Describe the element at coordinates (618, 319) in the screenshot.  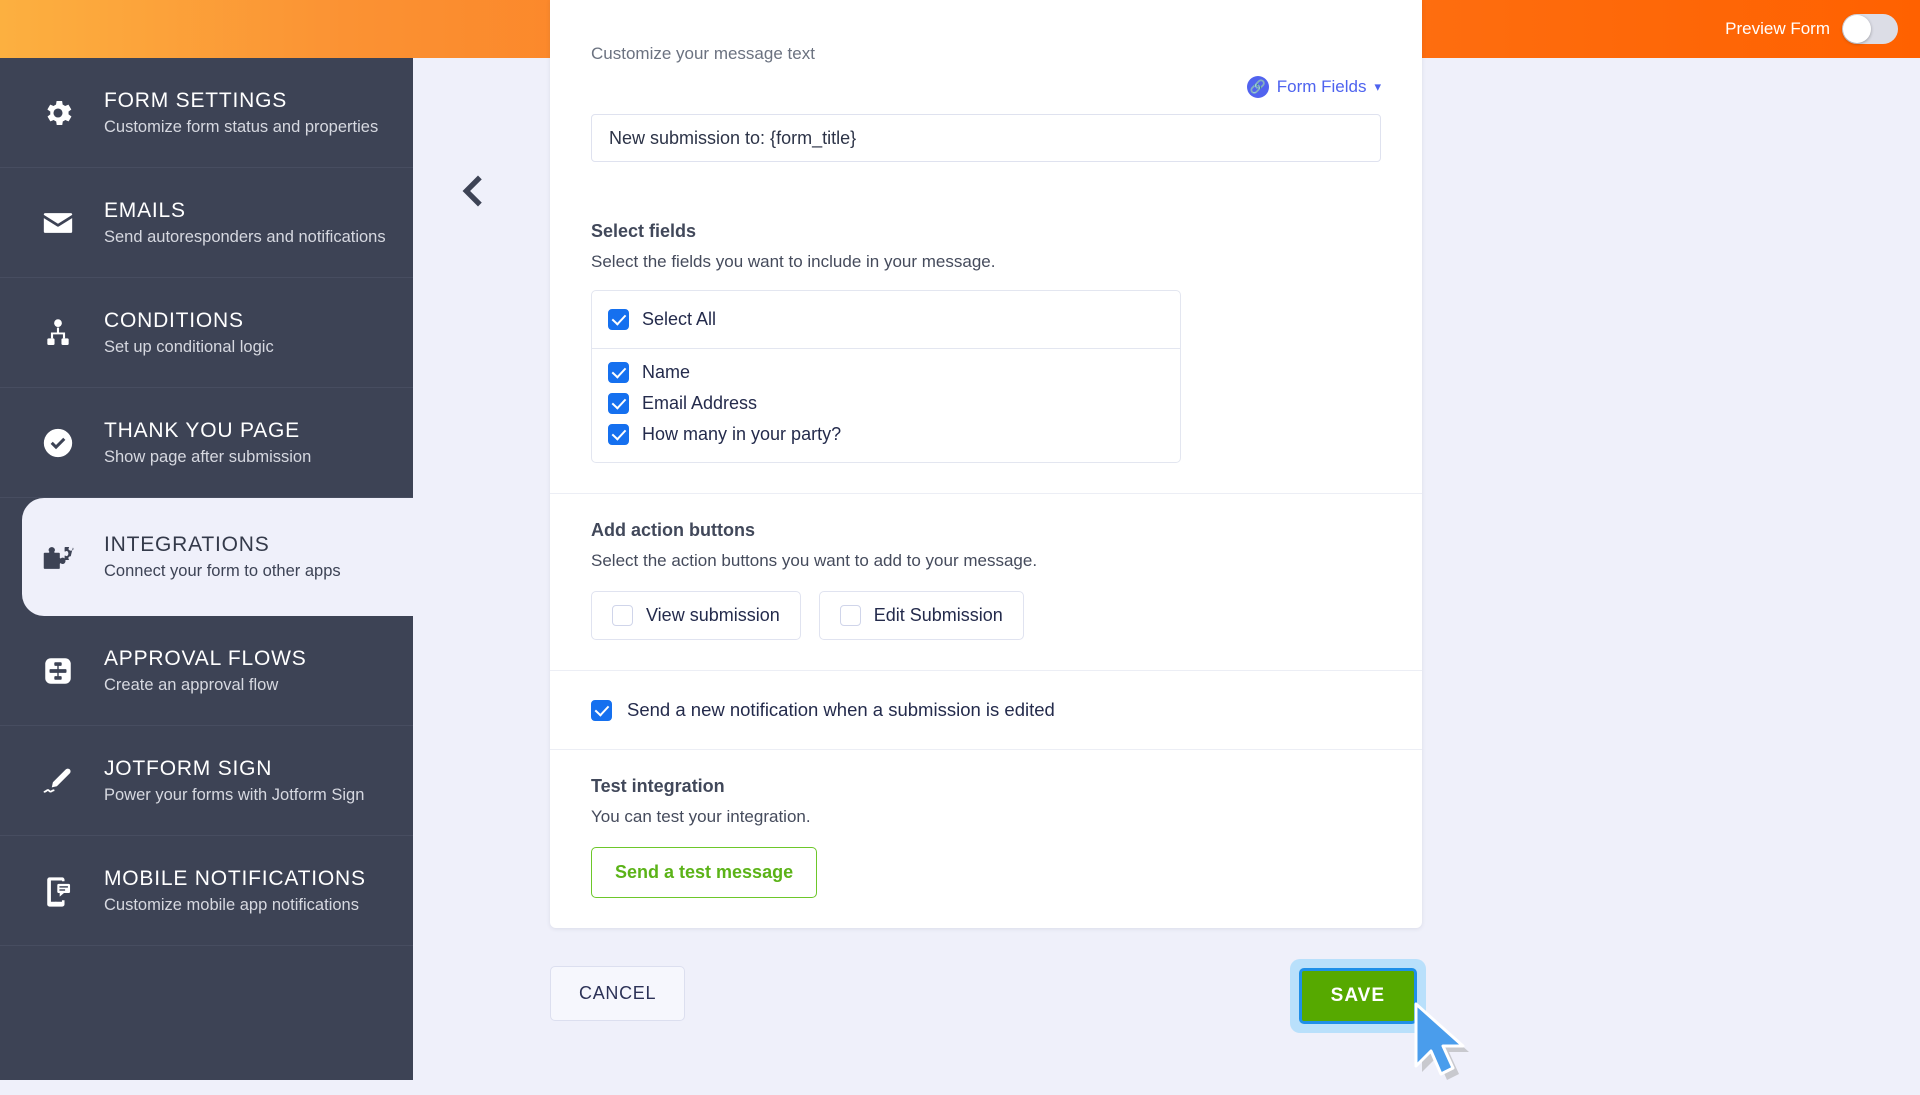
I see `select-all-checkbox` at that location.